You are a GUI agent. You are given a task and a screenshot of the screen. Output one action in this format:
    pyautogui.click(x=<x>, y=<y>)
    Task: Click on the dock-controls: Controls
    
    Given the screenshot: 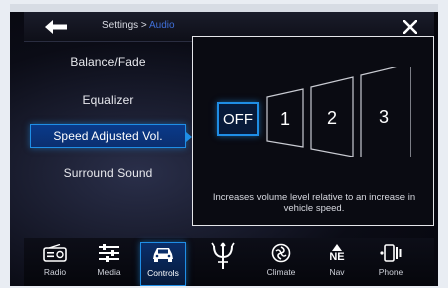 What is the action you would take?
    pyautogui.click(x=163, y=264)
    